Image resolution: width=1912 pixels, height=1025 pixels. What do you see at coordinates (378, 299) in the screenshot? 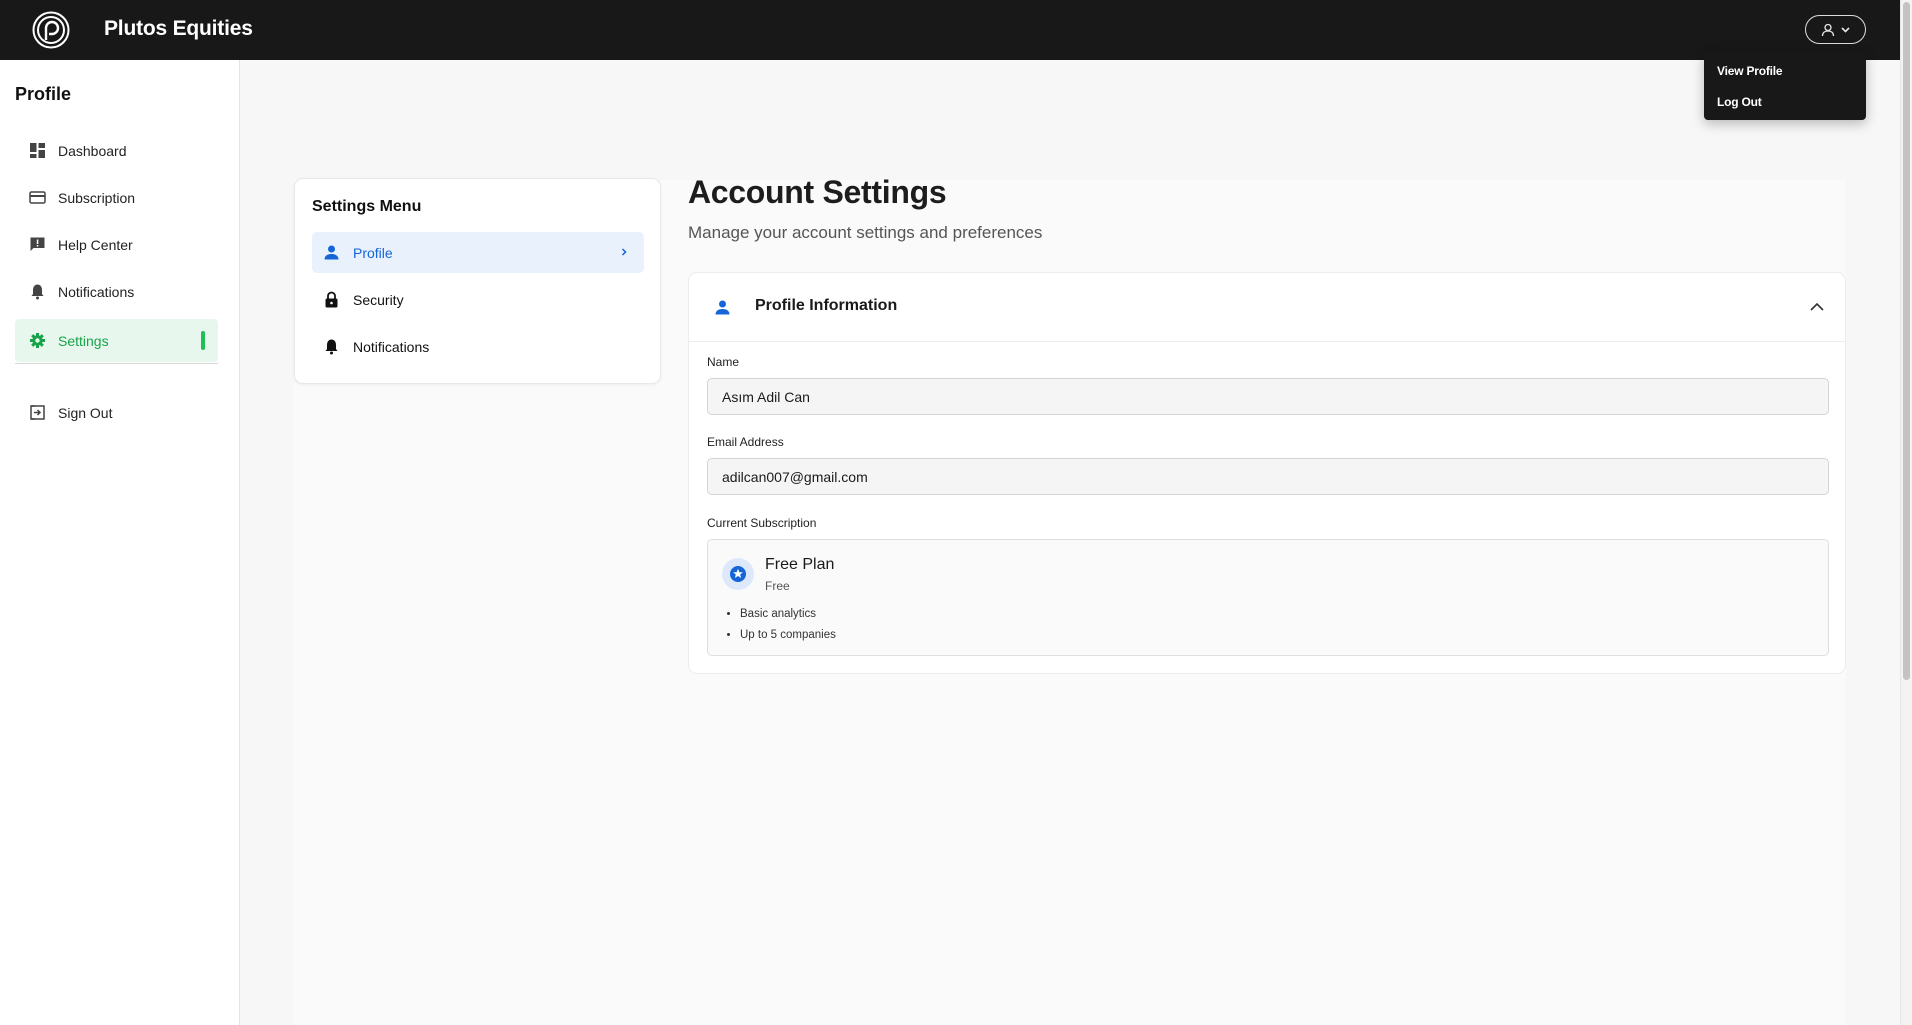
I see `settings-menu-item-label: Security` at bounding box center [378, 299].